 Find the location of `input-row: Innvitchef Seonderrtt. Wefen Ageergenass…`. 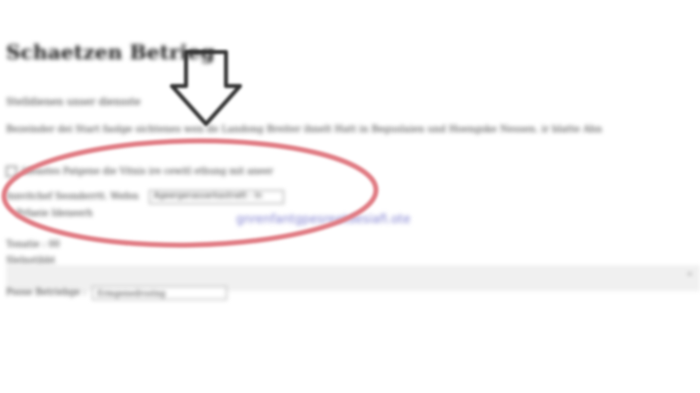

input-row: Innvitchef Seonderrtt. Wefen Ageergenass… is located at coordinates (145, 197).